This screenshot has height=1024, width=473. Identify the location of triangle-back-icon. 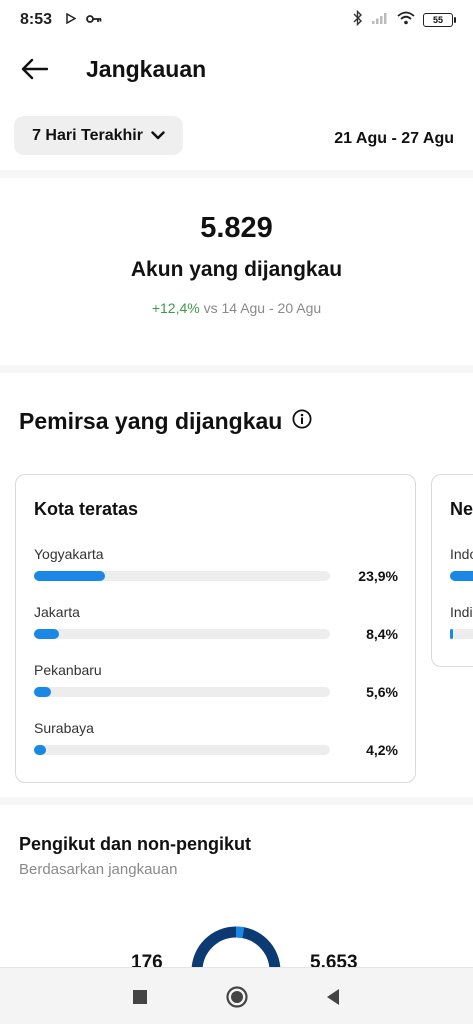
(333, 997).